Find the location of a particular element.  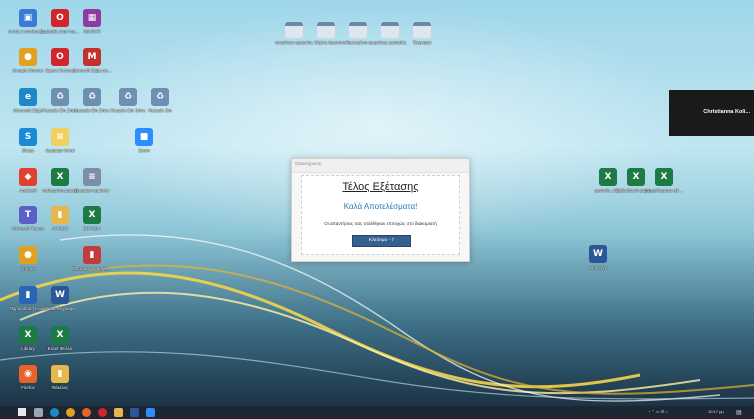

shortcut-label: WinRAR is located at coordinates (92, 31).